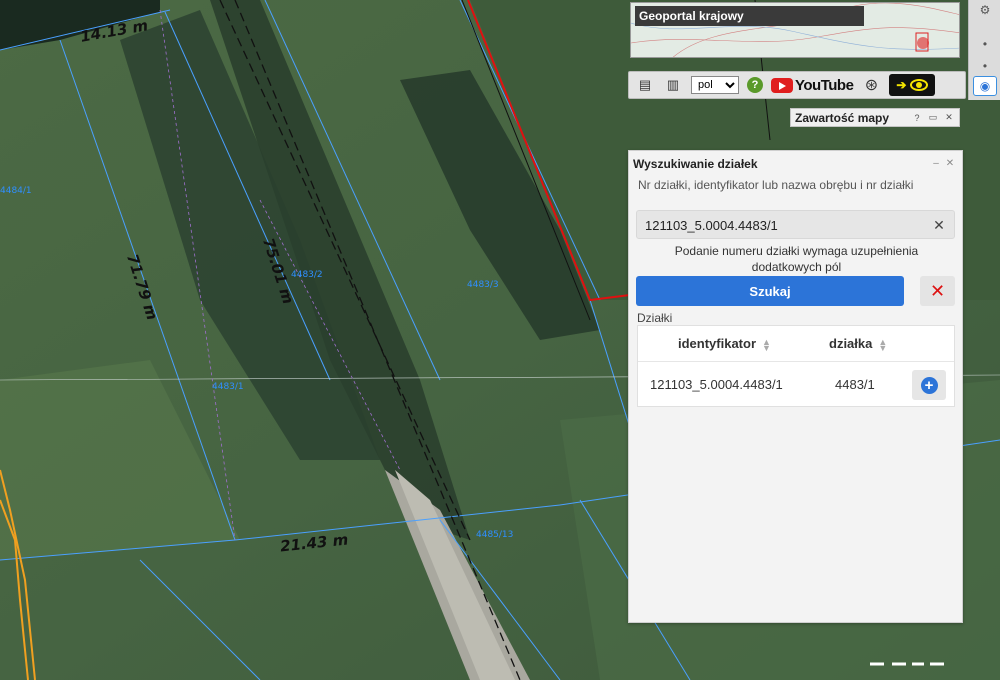 The width and height of the screenshot is (1000, 680). I want to click on main-toolbar: ▤ ▥ pol ? YouTube ⊛ ➔, so click(797, 85).